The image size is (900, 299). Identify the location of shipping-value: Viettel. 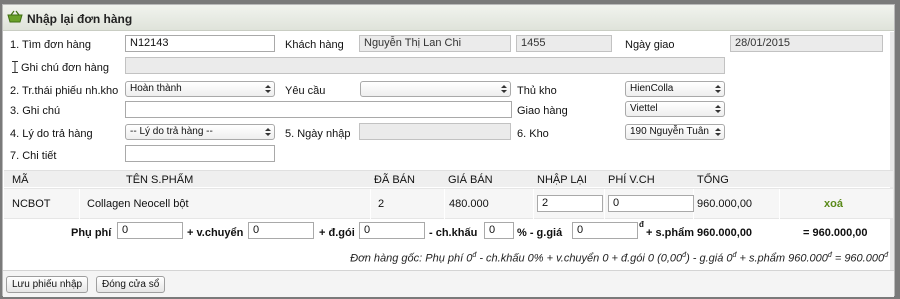
(644, 108).